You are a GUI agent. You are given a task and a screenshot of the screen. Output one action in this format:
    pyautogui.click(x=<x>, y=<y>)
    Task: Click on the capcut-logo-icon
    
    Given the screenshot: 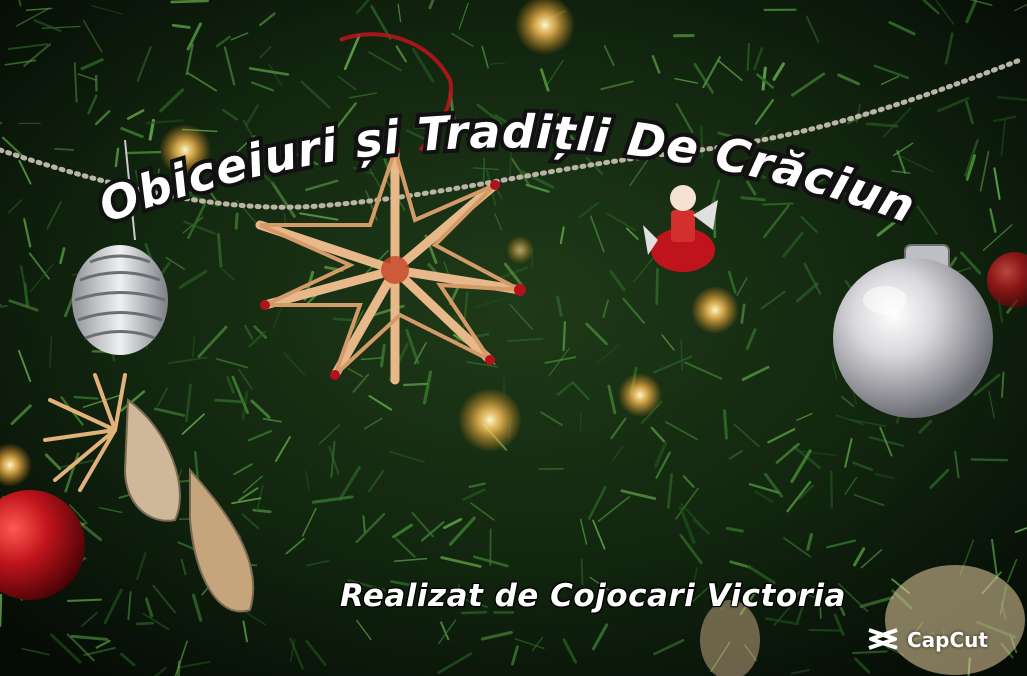 What is the action you would take?
    pyautogui.click(x=883, y=640)
    